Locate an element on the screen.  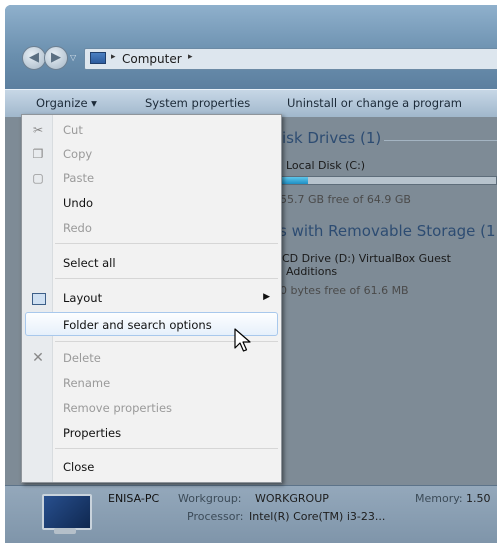
delete-x-icon: ✕ is located at coordinates (38, 358).